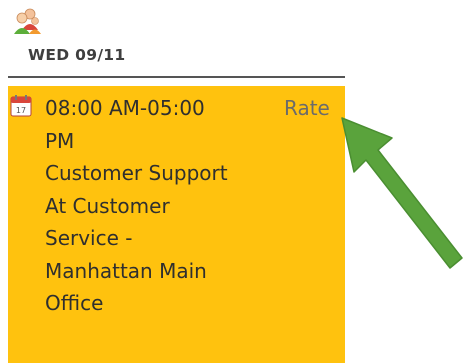 The image size is (470, 363). Describe the element at coordinates (60, 140) in the screenshot. I see `shift-time-cont: PM` at that location.